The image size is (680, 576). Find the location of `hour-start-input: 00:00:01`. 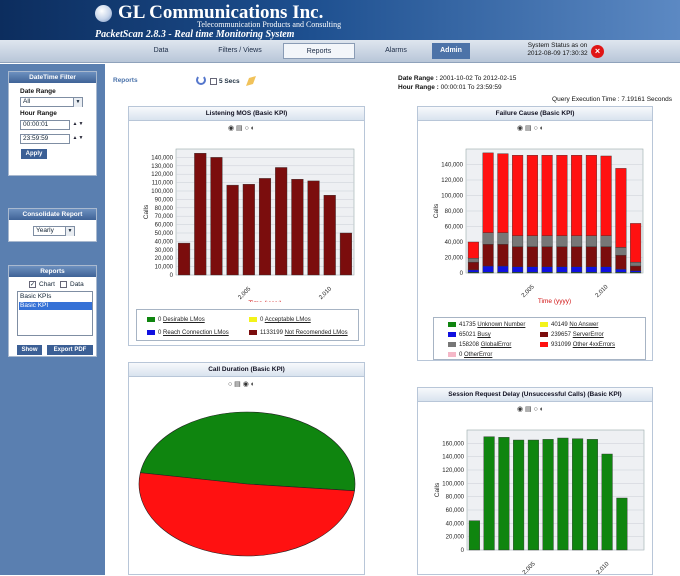

hour-start-input: 00:00:01 is located at coordinates (45, 125).